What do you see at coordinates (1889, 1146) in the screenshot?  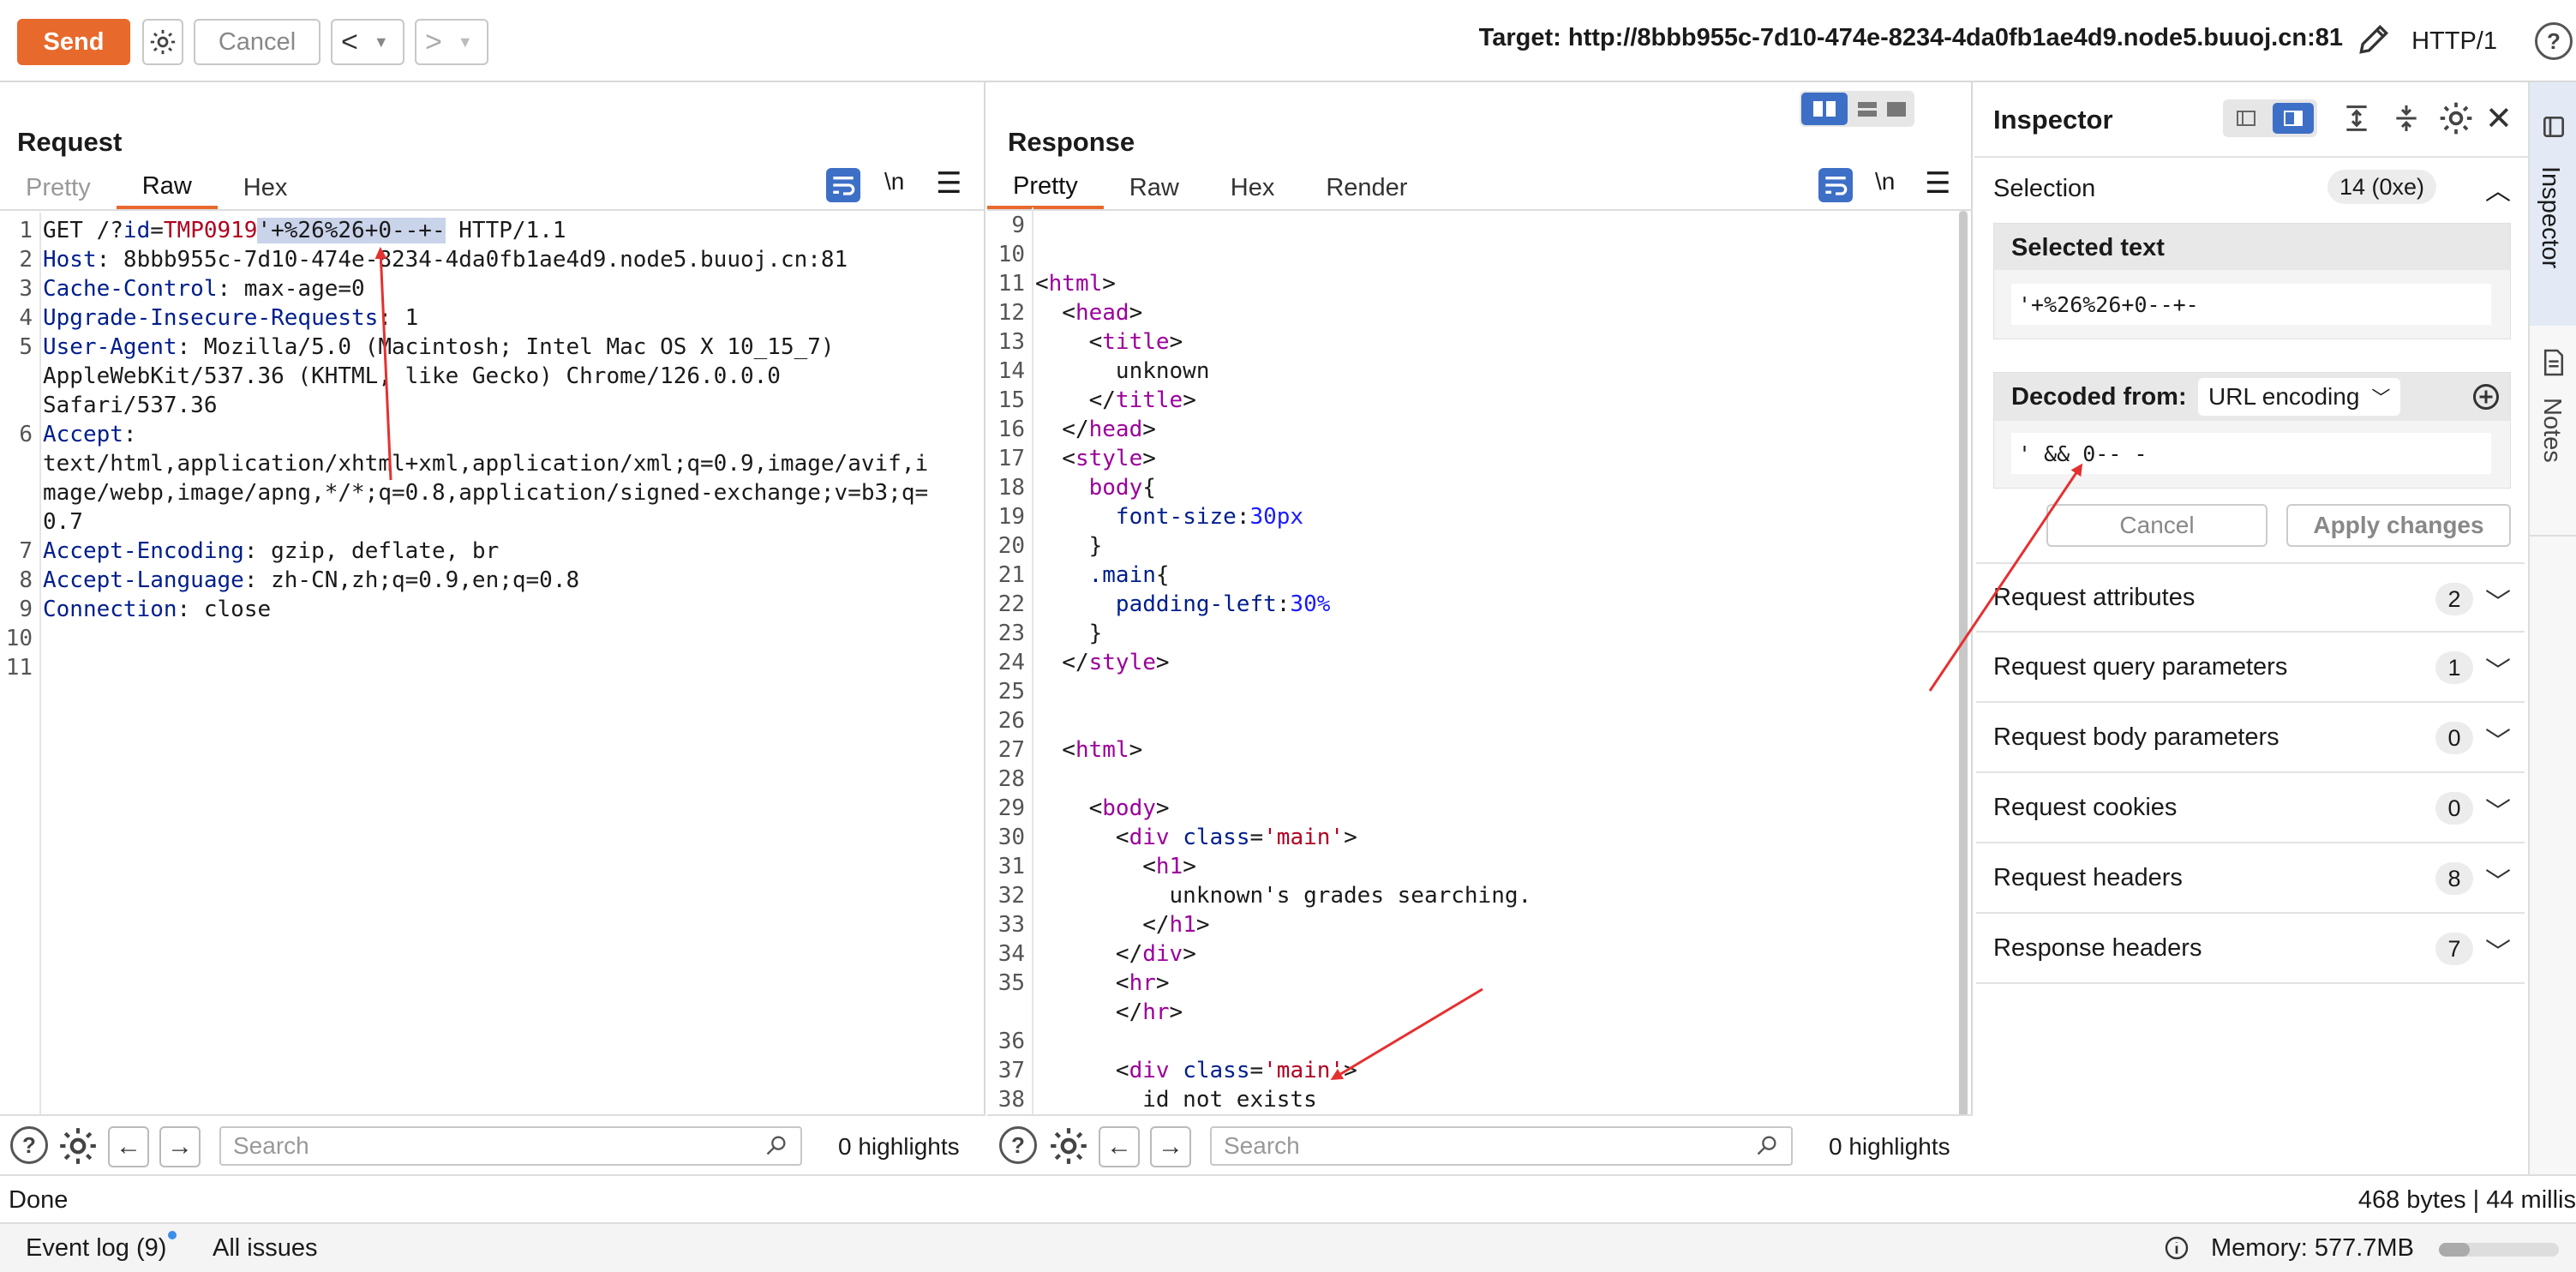 I see `highlights-count: 0 highlights` at bounding box center [1889, 1146].